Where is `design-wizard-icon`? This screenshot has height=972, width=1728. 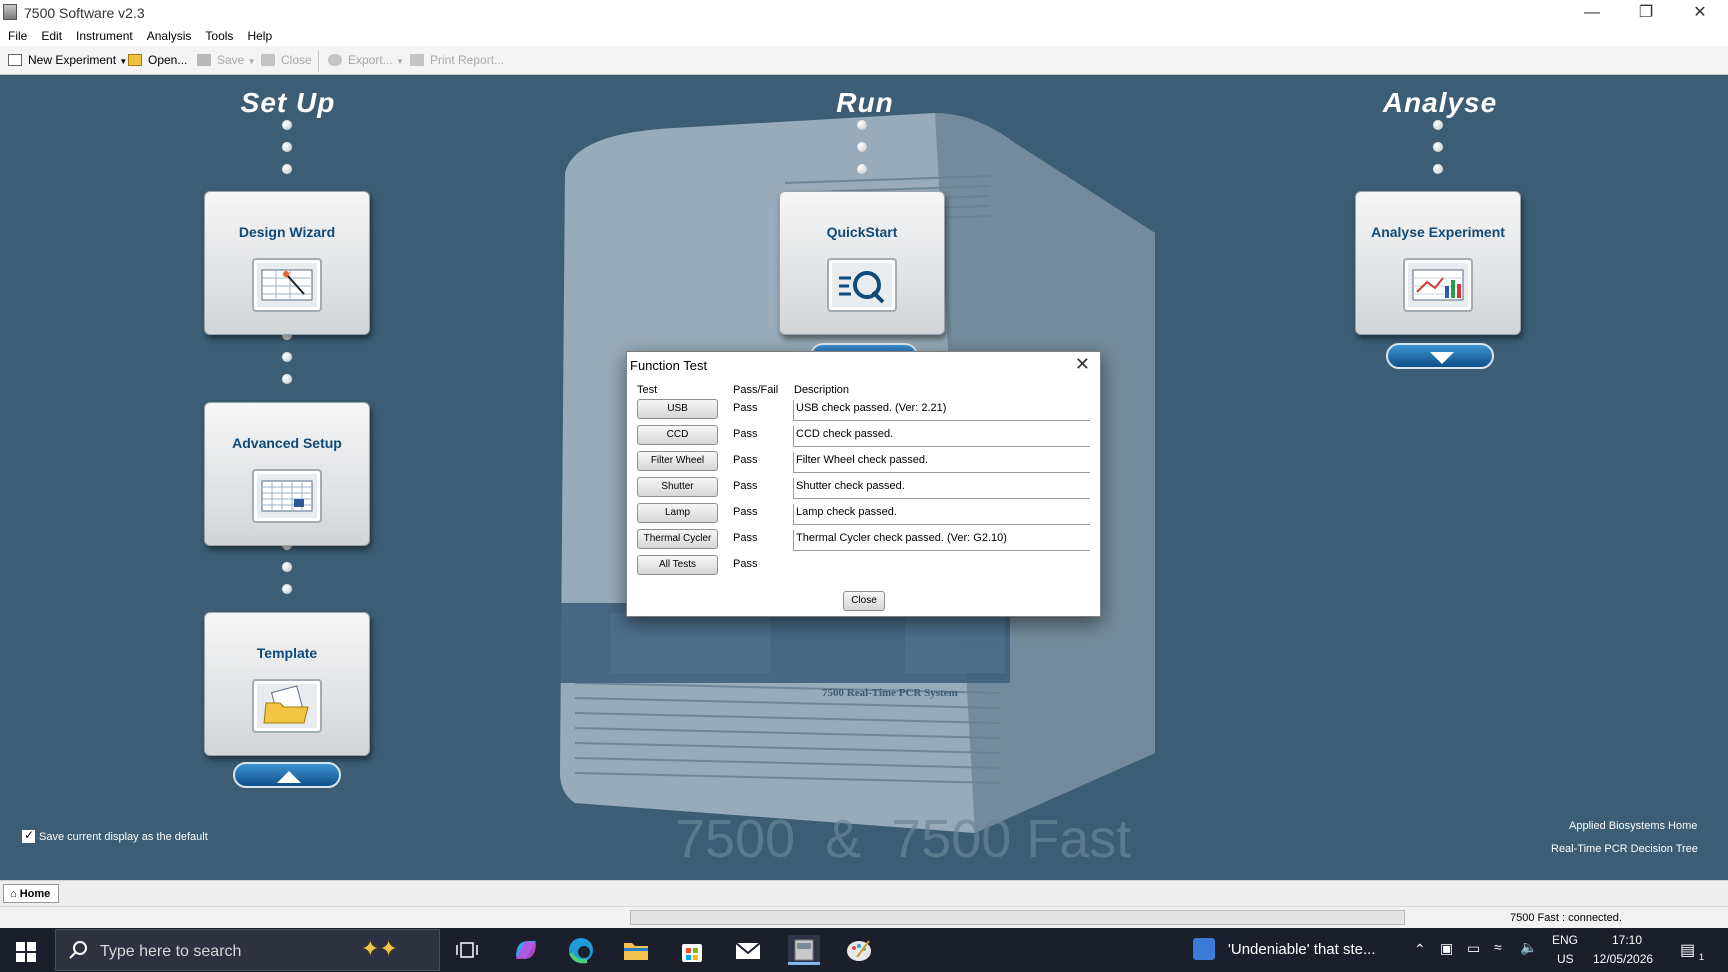 design-wizard-icon is located at coordinates (287, 285).